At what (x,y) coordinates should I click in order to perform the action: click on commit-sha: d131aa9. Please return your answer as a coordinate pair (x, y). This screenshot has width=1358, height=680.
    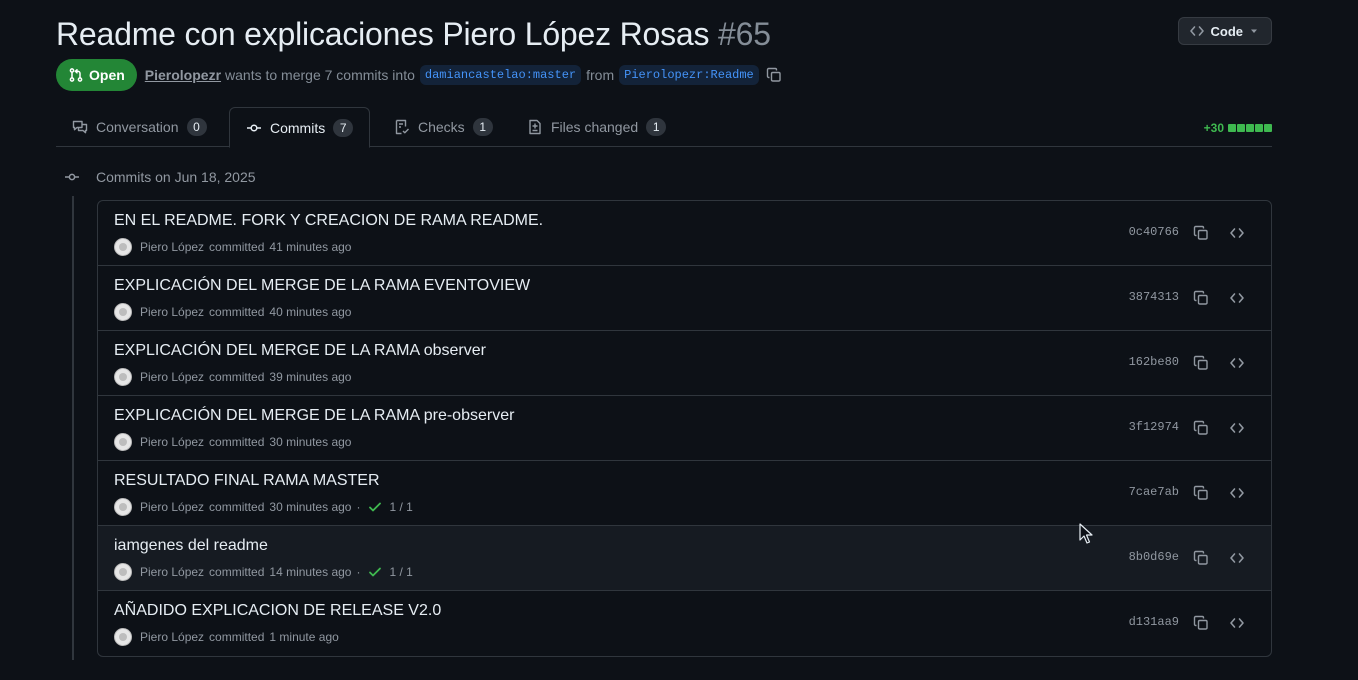
    Looking at the image, I should click on (1154, 622).